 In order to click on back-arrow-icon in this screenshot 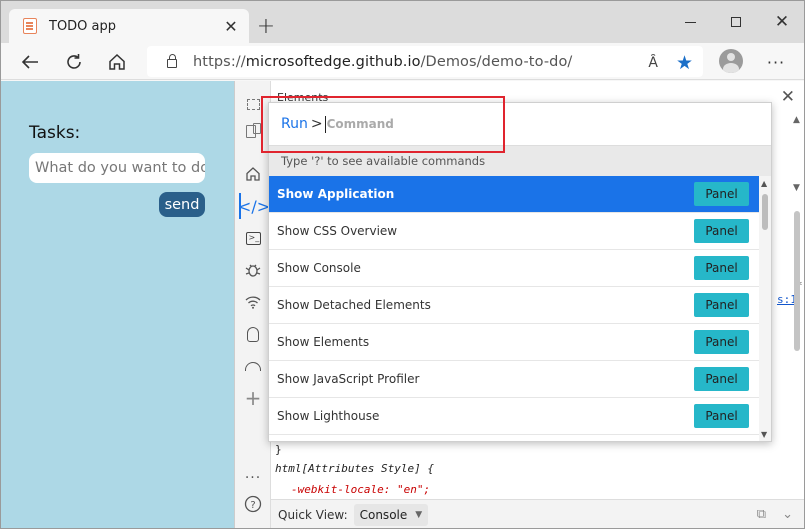, I will do `click(29, 62)`.